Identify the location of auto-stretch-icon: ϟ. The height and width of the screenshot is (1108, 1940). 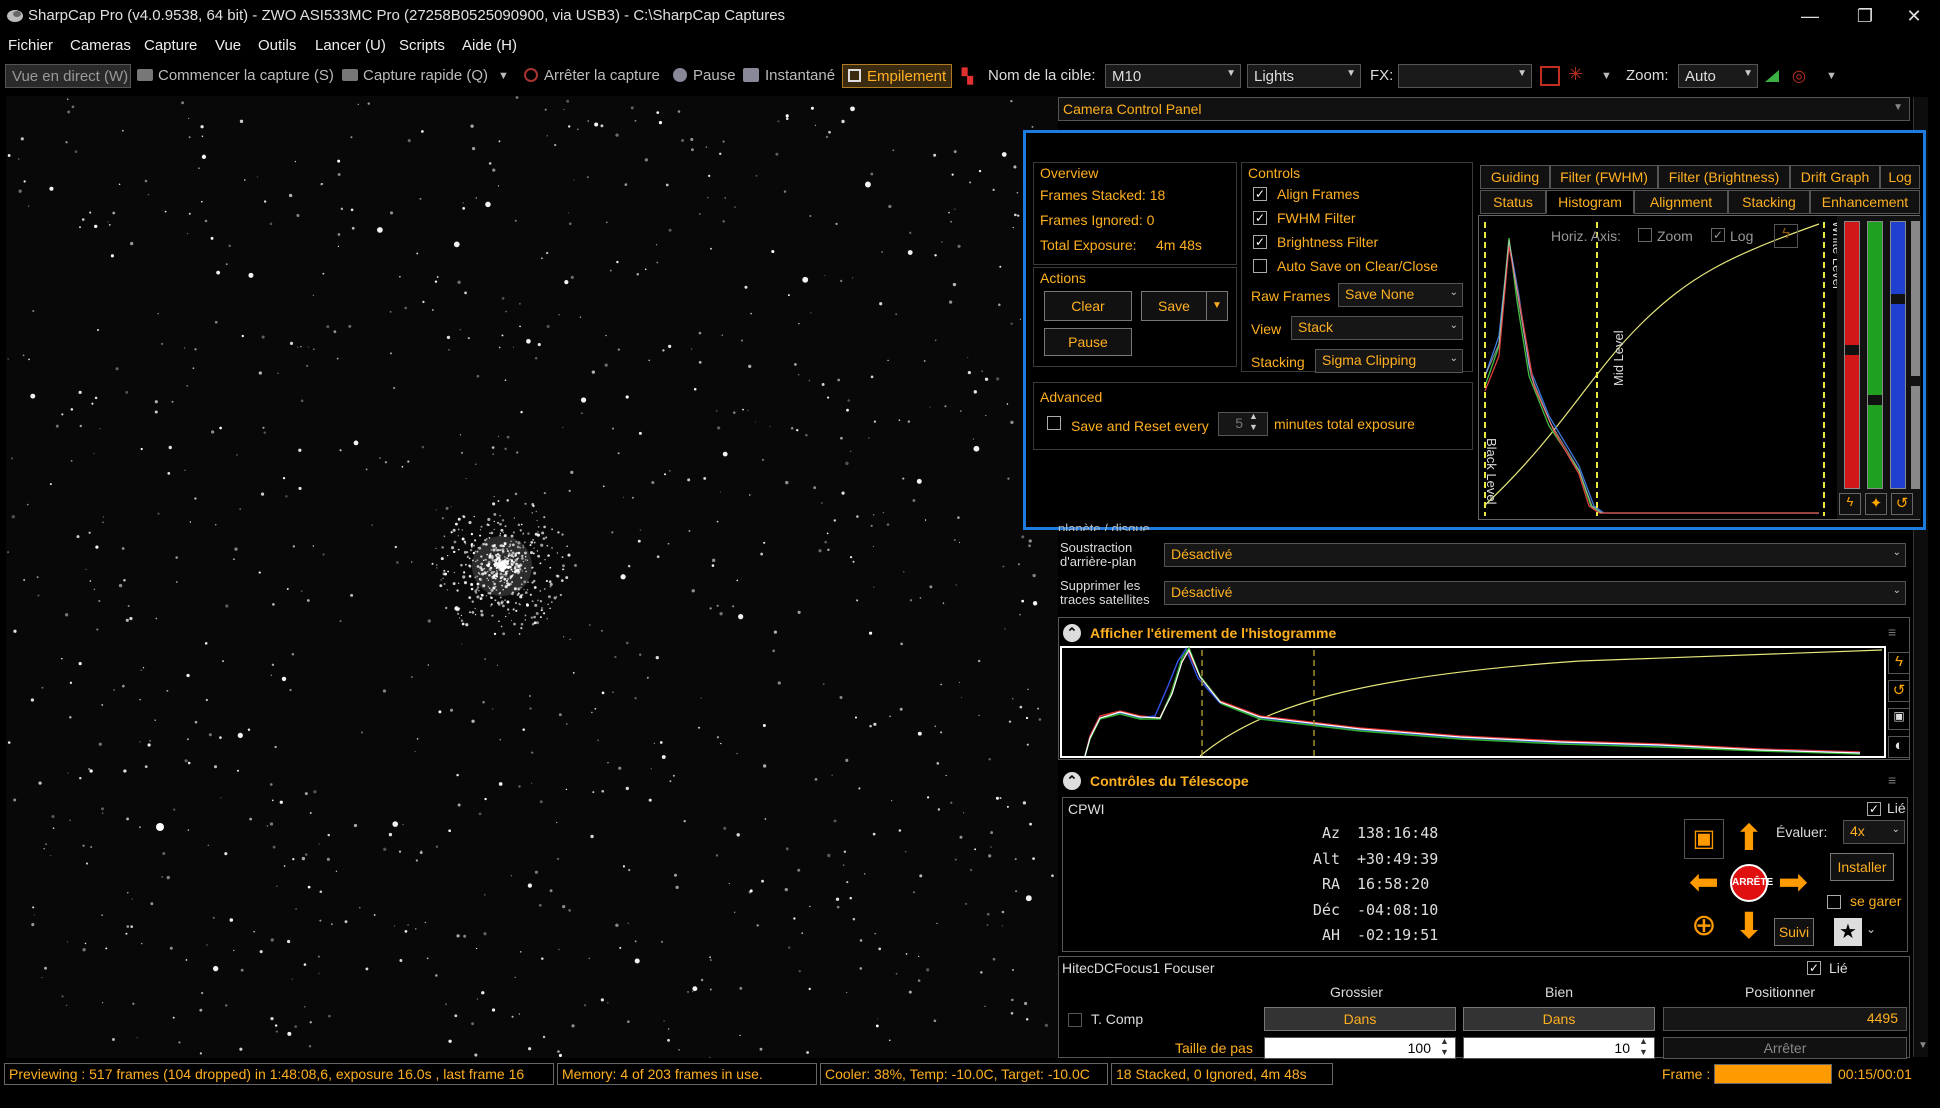
(1786, 236).